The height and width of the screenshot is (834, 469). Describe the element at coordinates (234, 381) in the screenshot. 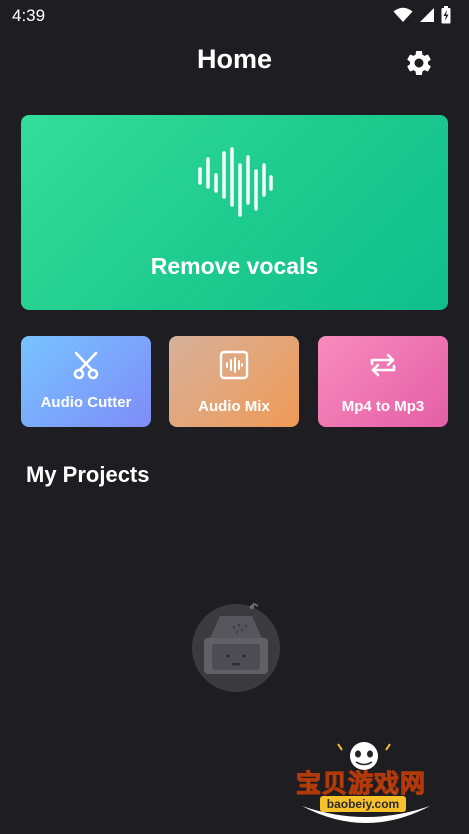

I see `audio-mix-card: Audio Mix` at that location.